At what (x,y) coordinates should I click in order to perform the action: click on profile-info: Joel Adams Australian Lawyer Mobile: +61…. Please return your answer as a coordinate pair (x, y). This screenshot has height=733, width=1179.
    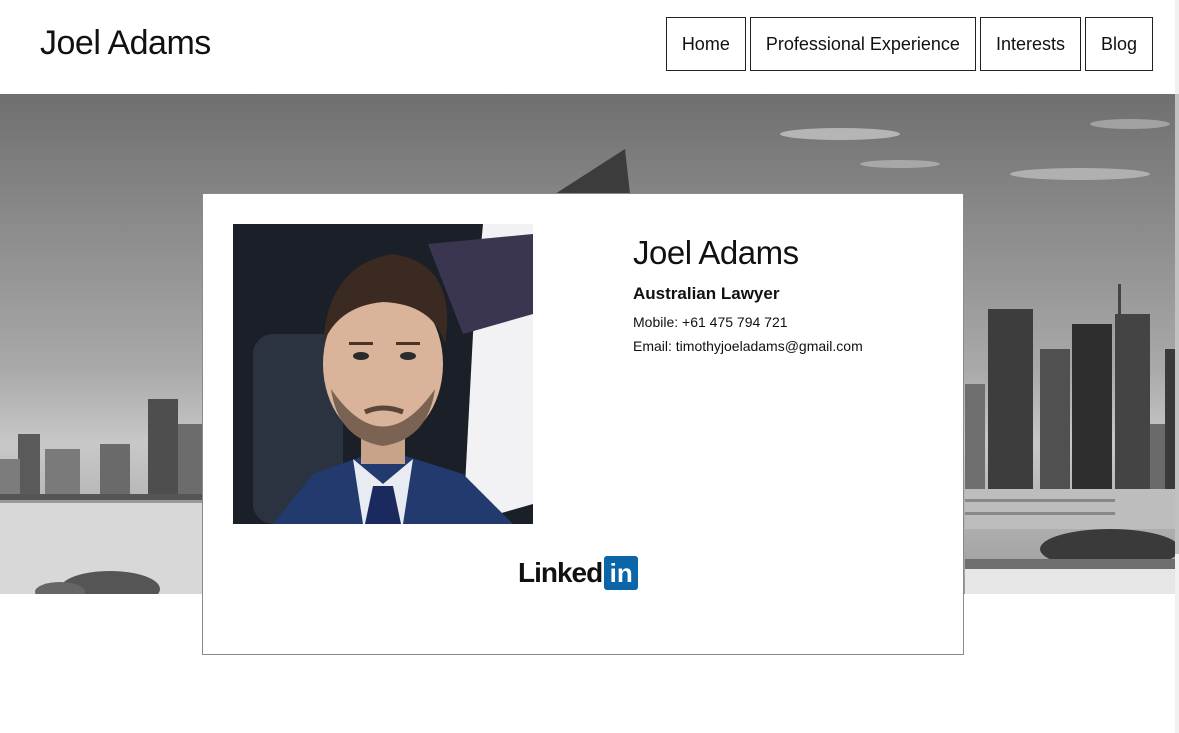
    Looking at the image, I should click on (748, 298).